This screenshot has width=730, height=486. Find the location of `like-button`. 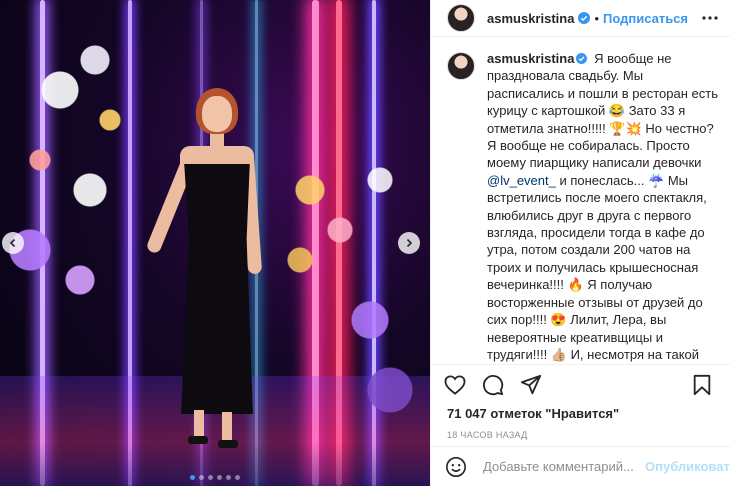

like-button is located at coordinates (455, 385).